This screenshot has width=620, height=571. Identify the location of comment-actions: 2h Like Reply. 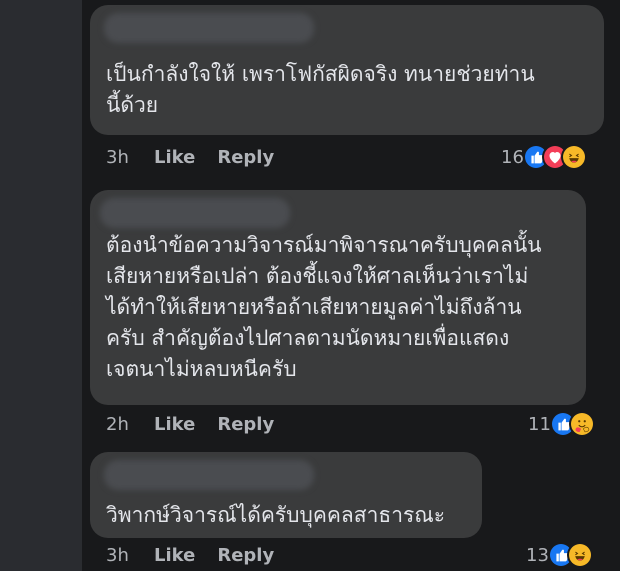
(201, 424).